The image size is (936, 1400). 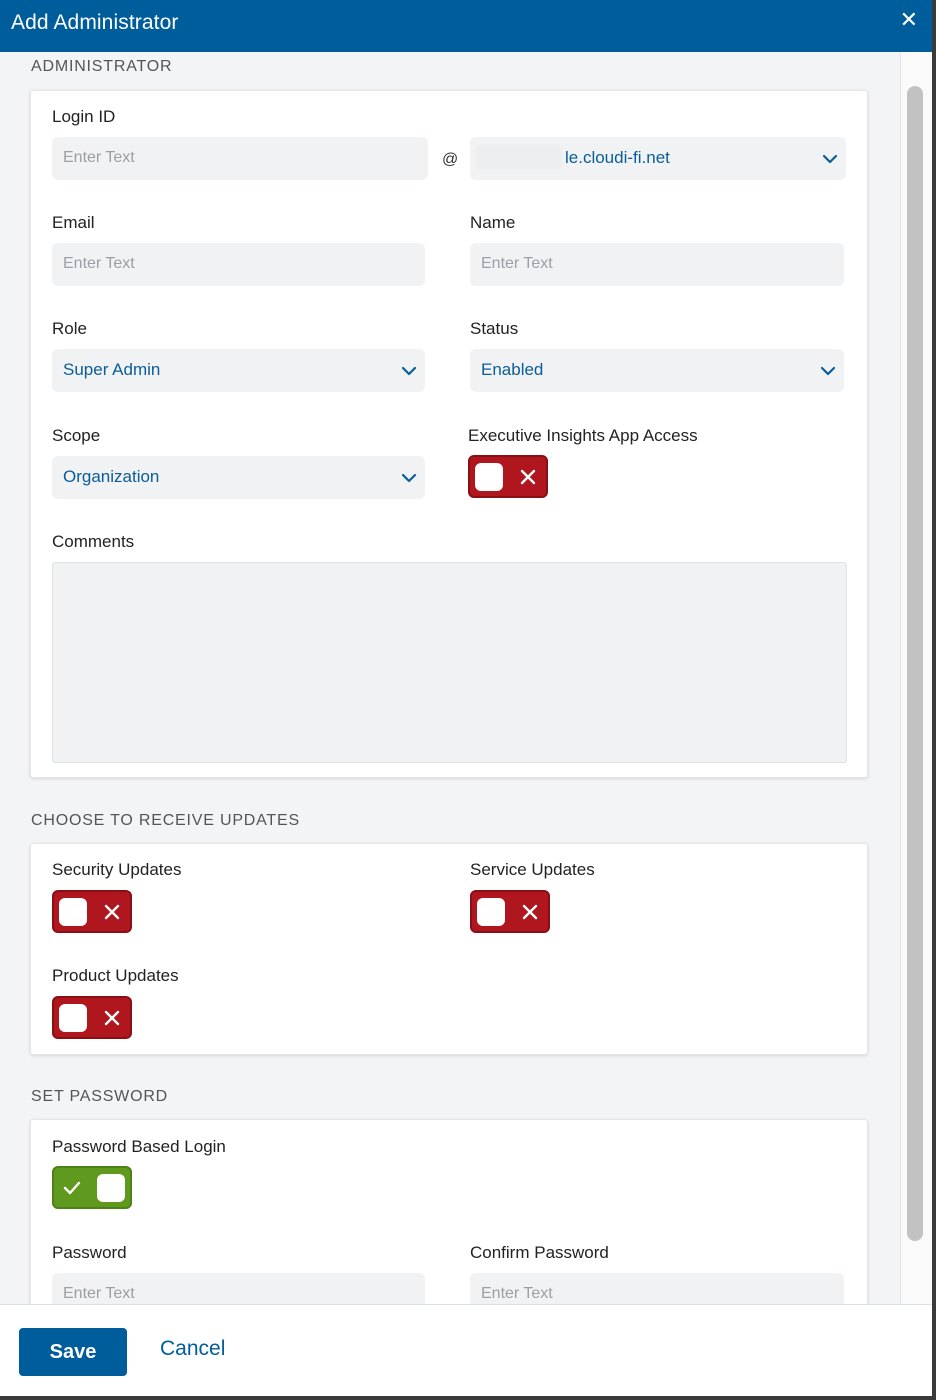 I want to click on service-updates-toggle, so click(x=510, y=911).